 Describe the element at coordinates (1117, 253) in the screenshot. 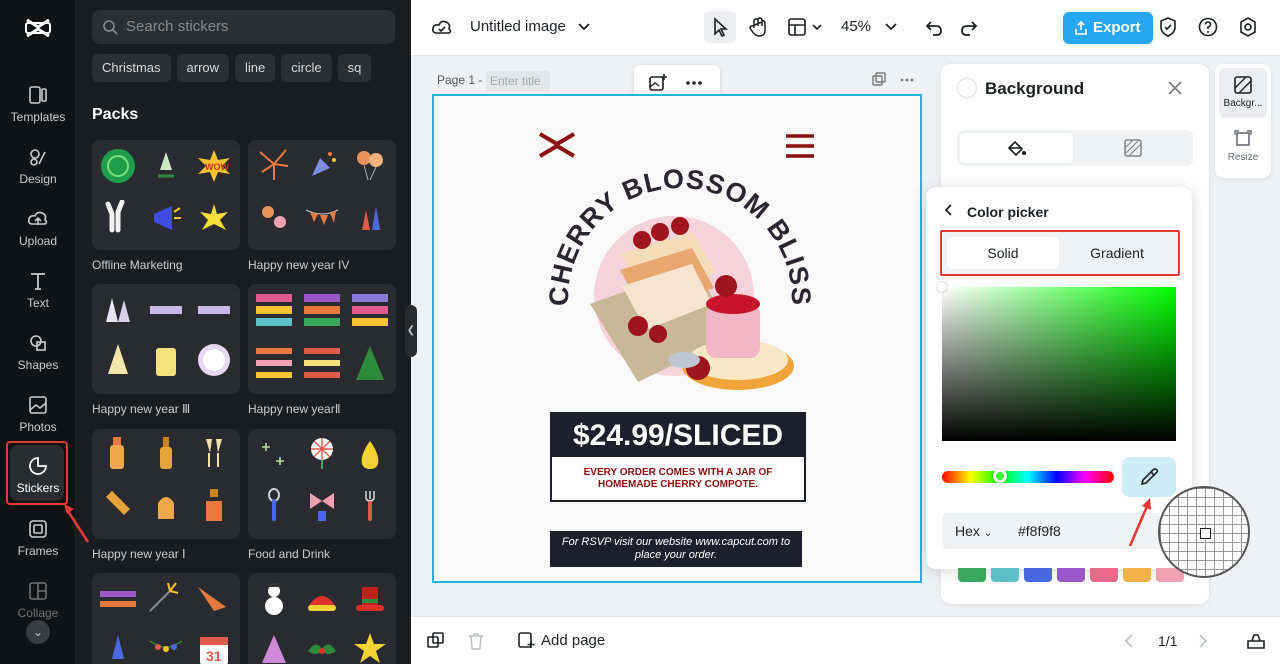

I see `gradient-tab: Gradient` at that location.